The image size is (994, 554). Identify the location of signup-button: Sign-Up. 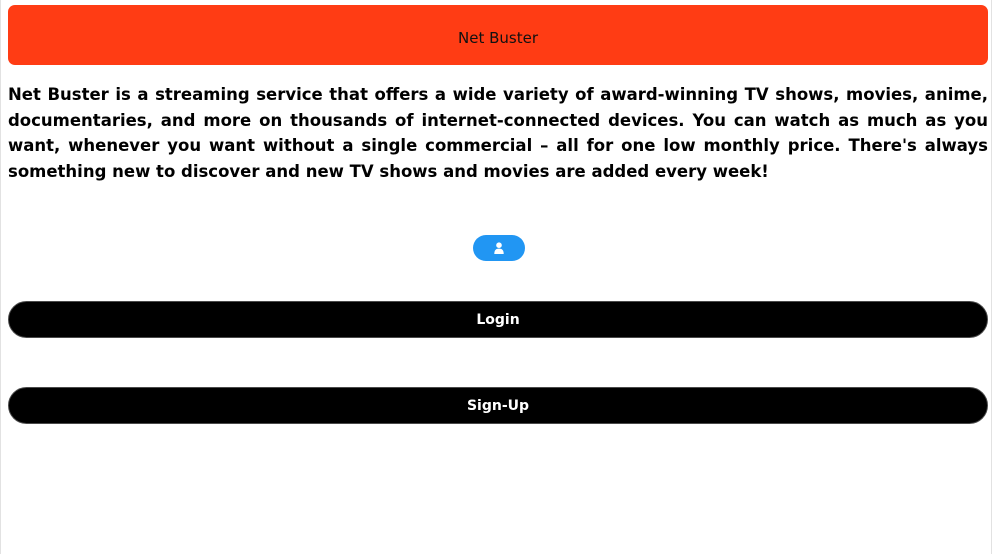
(498, 405).